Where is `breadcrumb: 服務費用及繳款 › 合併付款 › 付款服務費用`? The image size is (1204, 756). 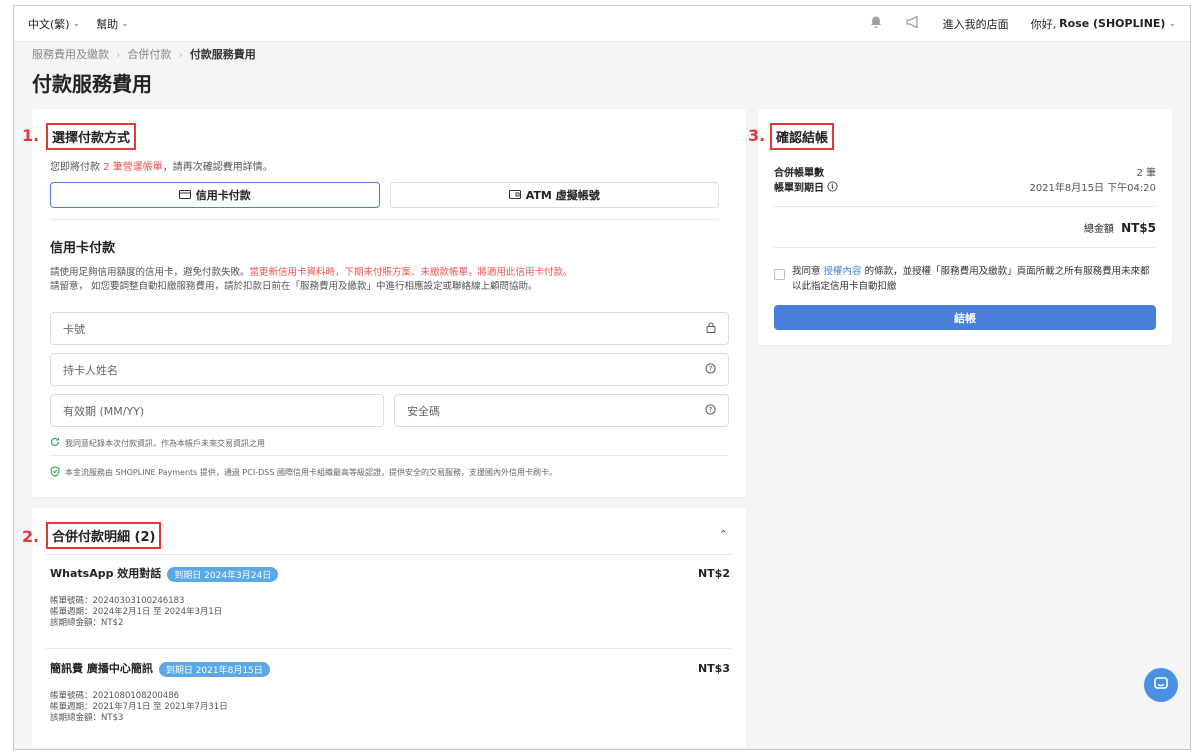
breadcrumb: 服務費用及繳款 › 合併付款 › 付款服務費用 is located at coordinates (144, 54).